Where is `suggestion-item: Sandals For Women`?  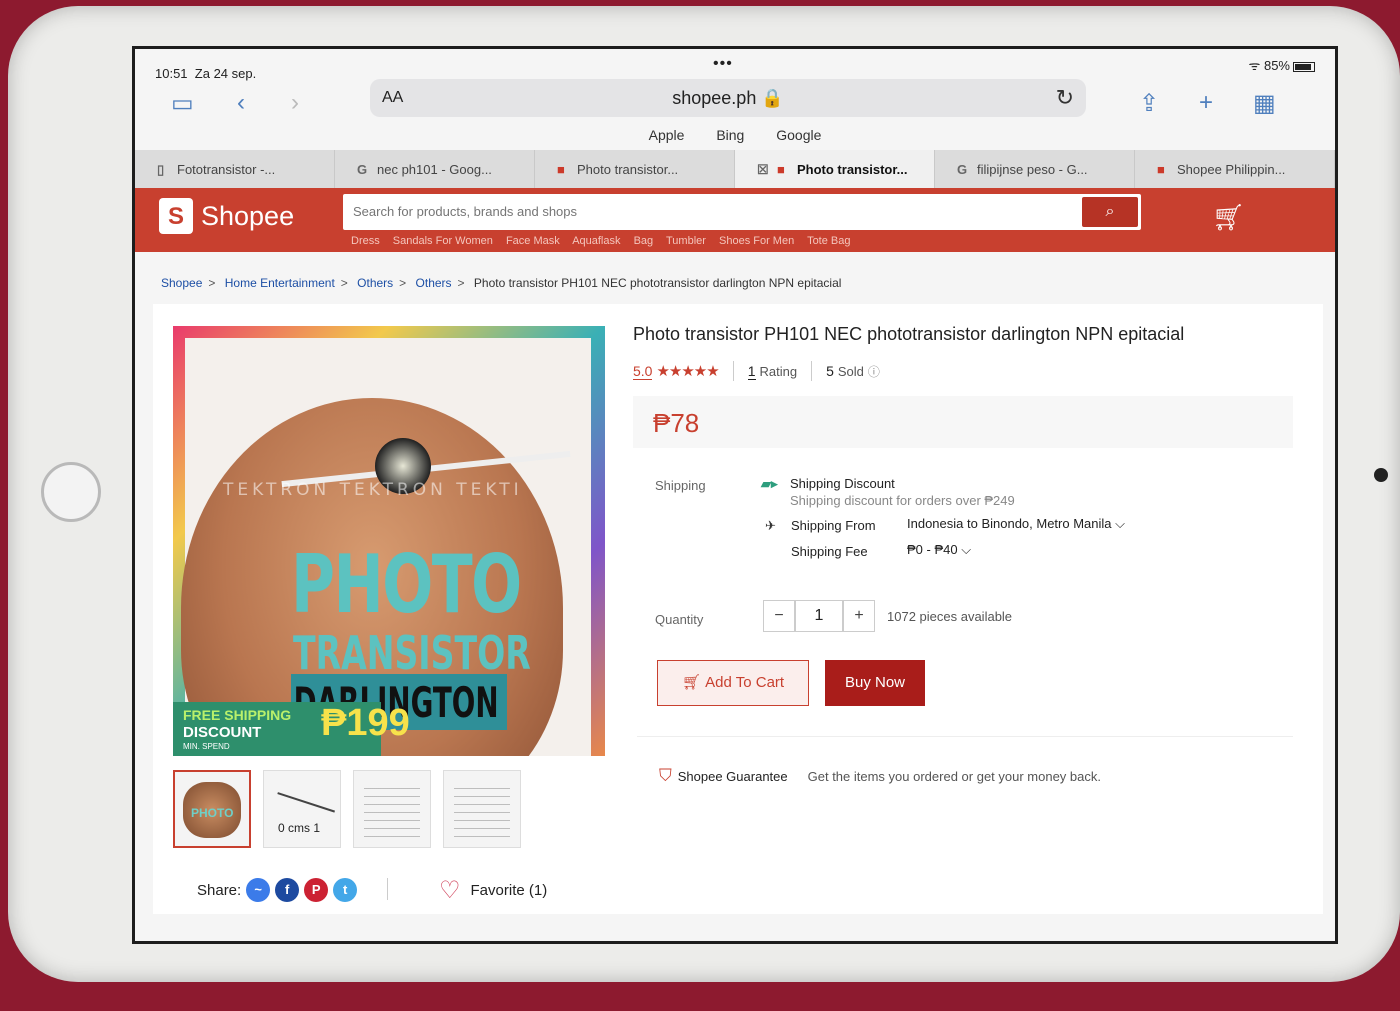
suggestion-item: Sandals For Women is located at coordinates (443, 241).